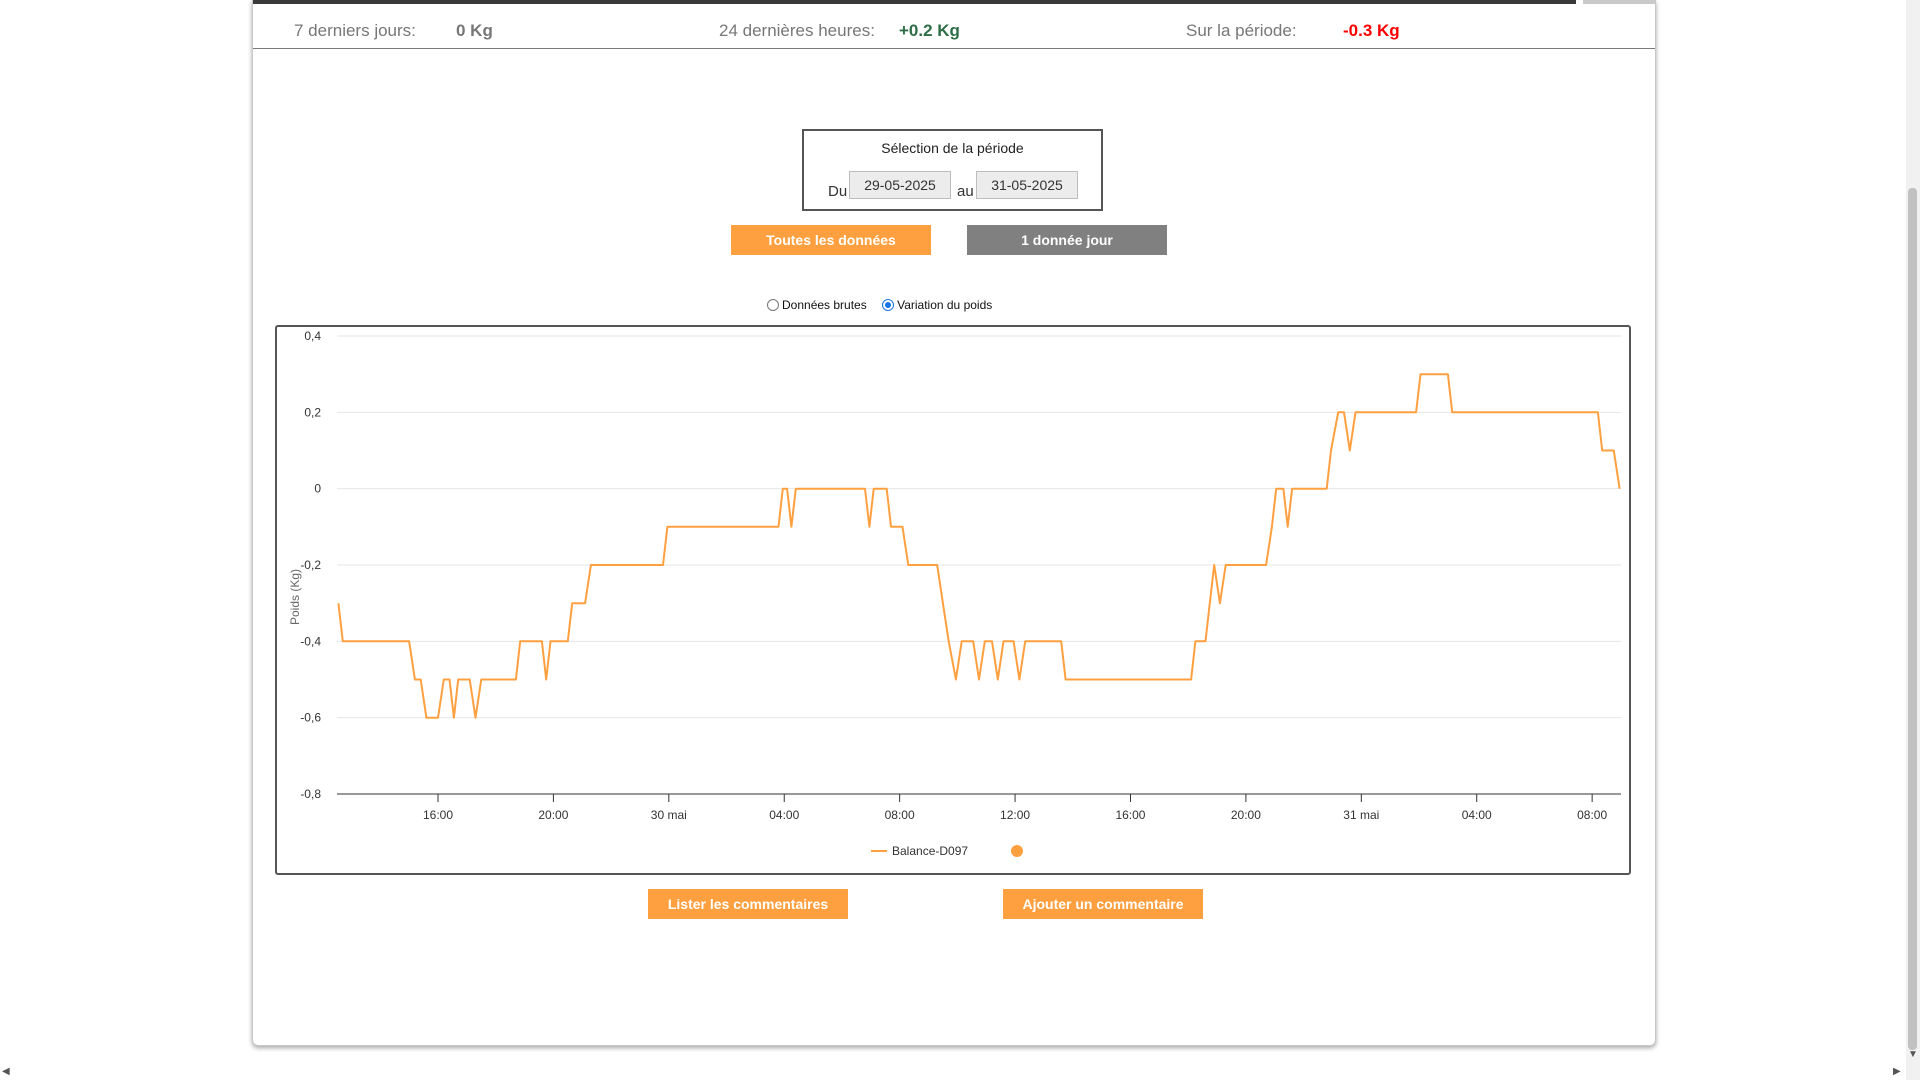 This screenshot has width=1920, height=1080. Describe the element at coordinates (1897, 1071) in the screenshot. I see `scroll-right-arrow-icon: ▶` at that location.